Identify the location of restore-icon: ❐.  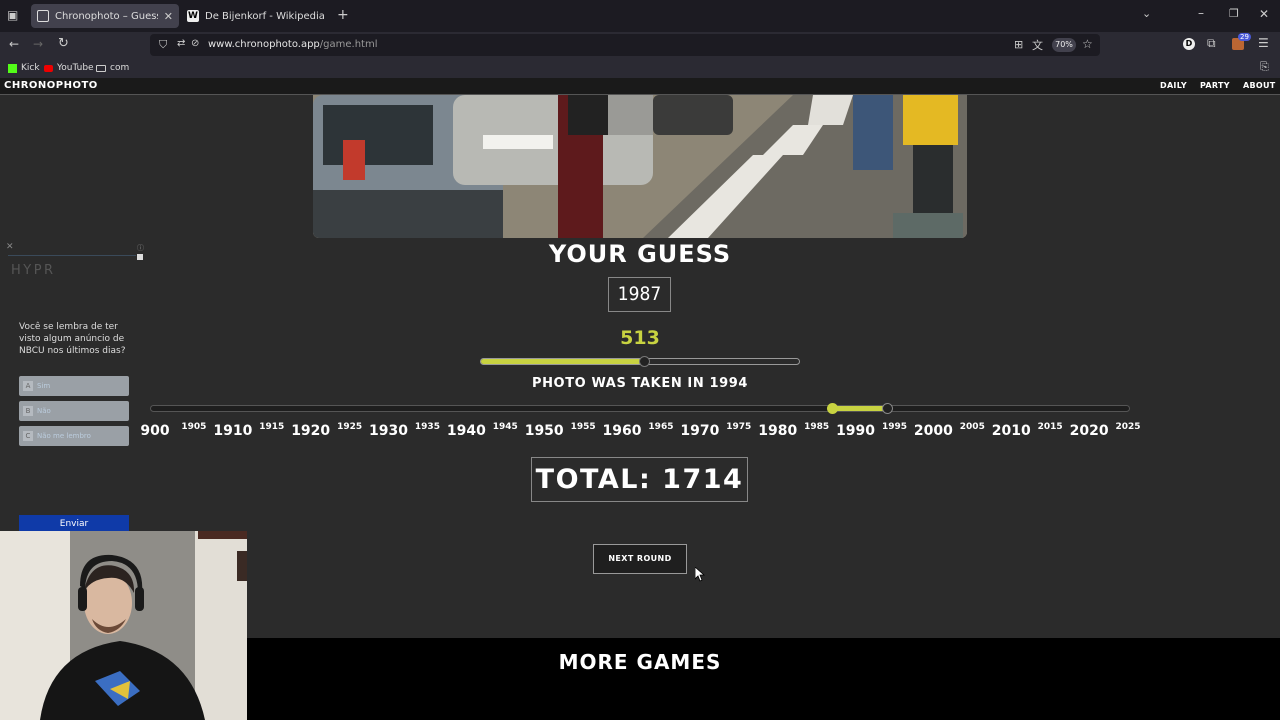
(1234, 13).